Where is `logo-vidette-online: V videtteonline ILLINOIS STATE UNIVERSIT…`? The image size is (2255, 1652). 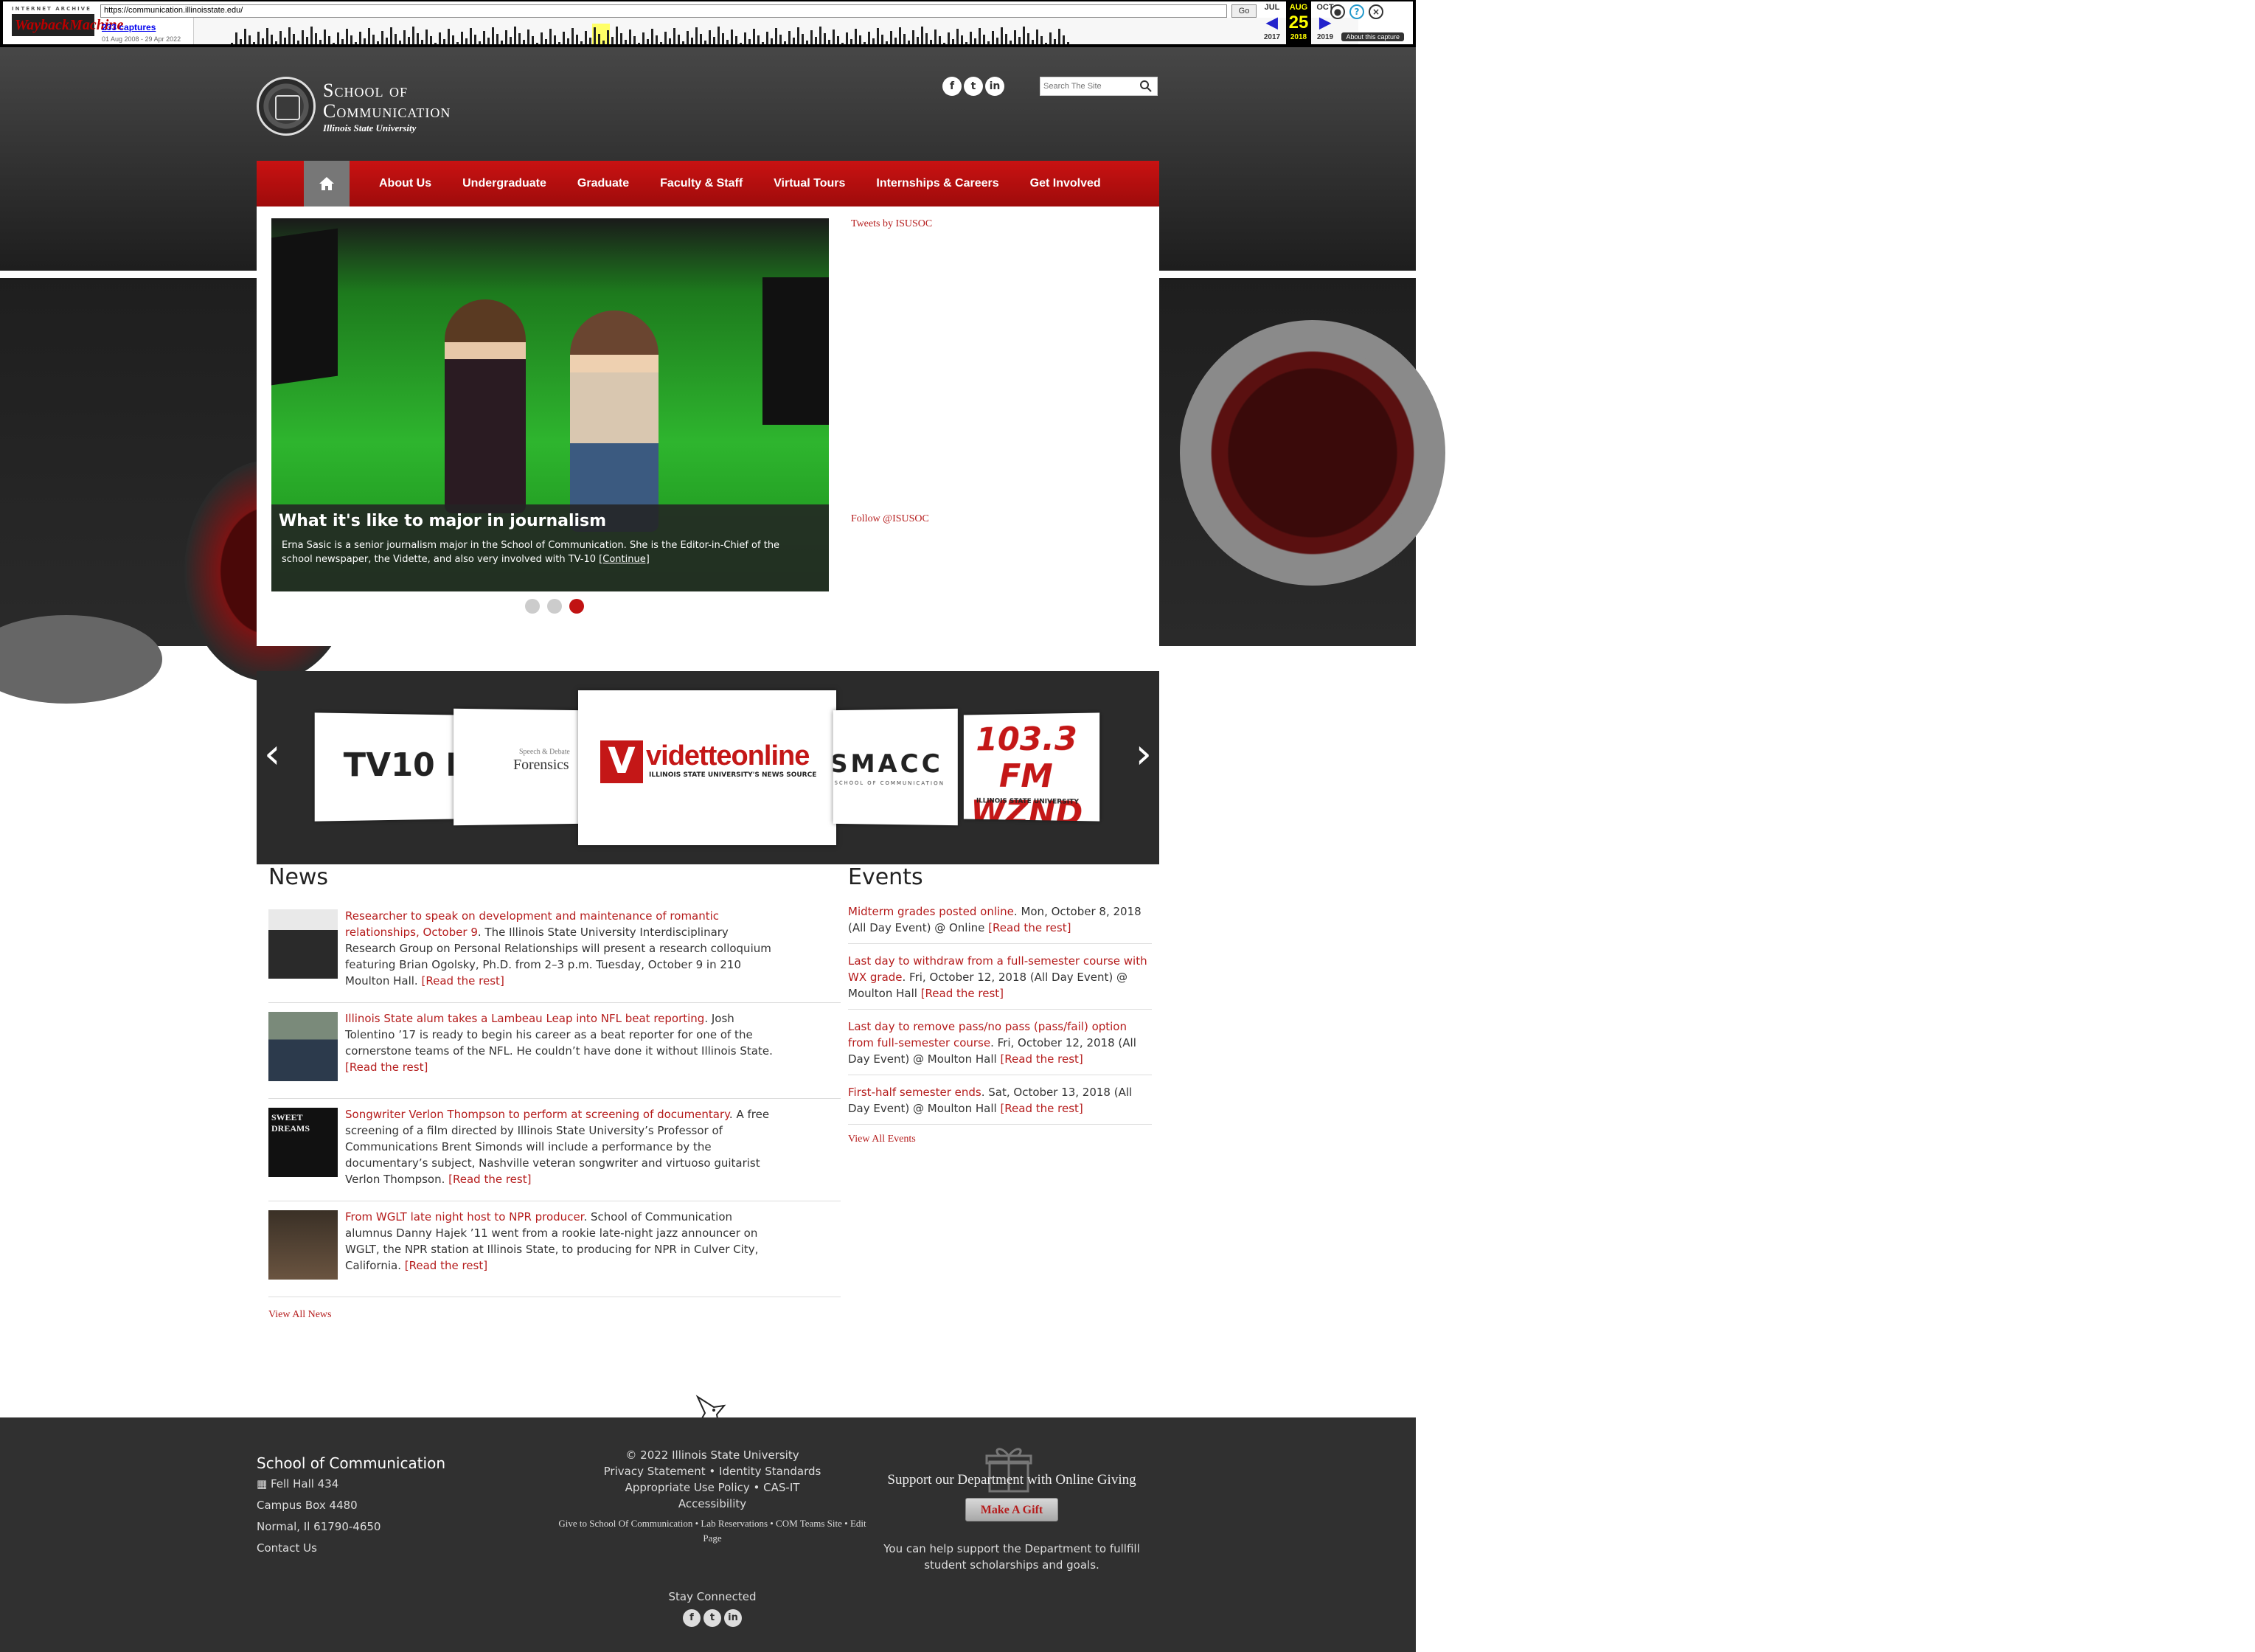 logo-vidette-online: V videtteonline ILLINOIS STATE UNIVERSIT… is located at coordinates (707, 767).